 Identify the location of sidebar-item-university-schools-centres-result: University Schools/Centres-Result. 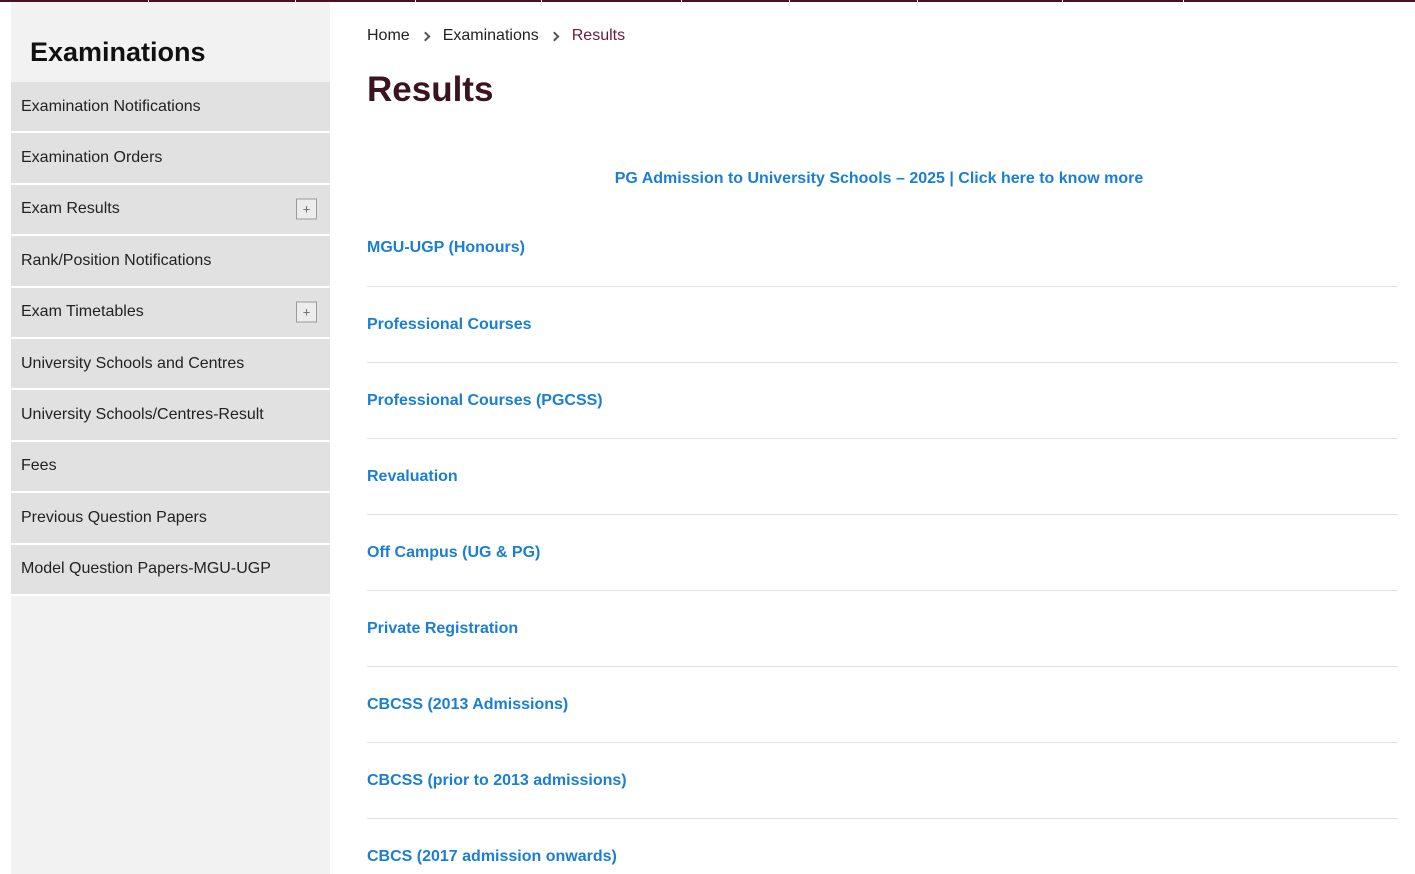
(170, 416).